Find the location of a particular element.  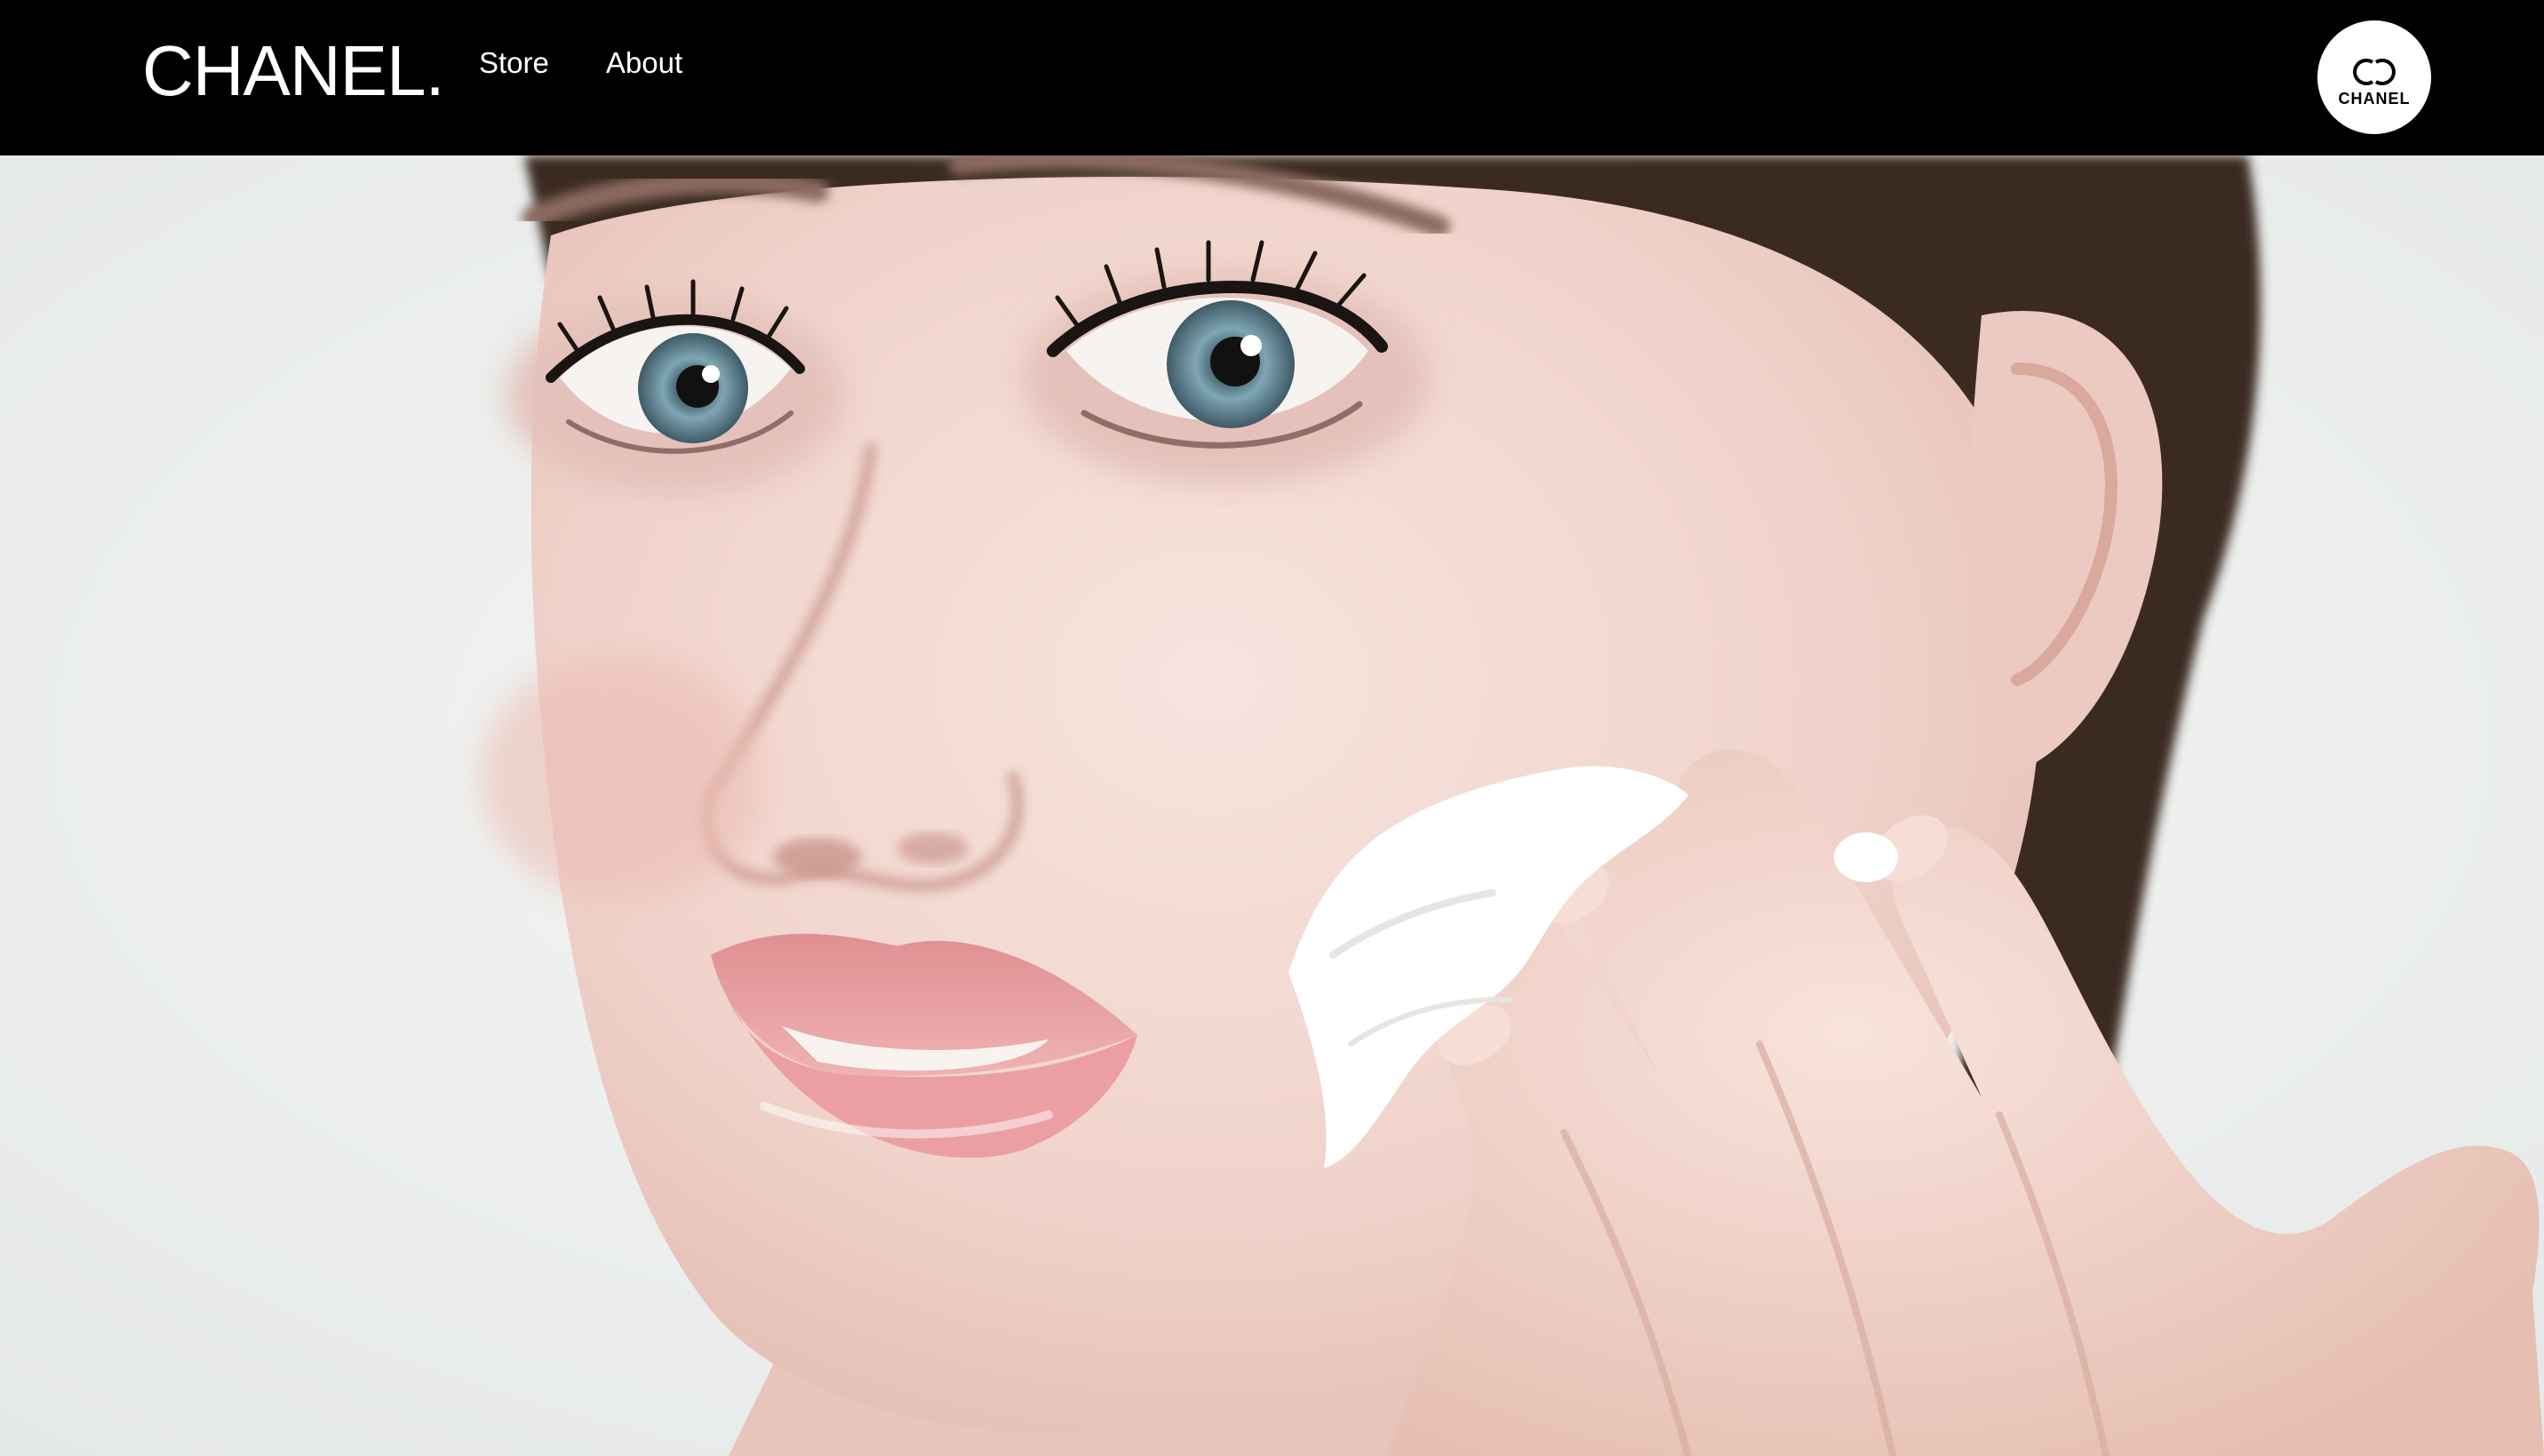

badge-label: CHANEL is located at coordinates (2375, 98).